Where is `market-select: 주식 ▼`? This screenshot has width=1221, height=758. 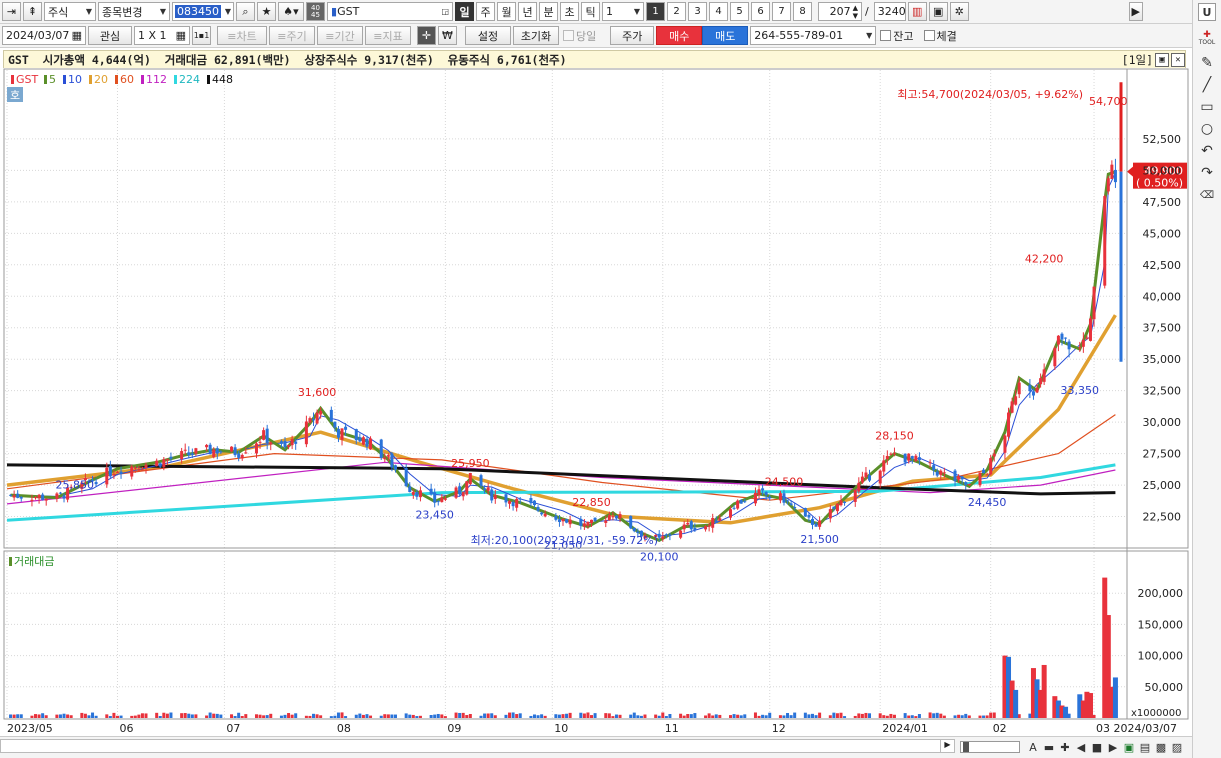
market-select: 주식 ▼ is located at coordinates (70, 11).